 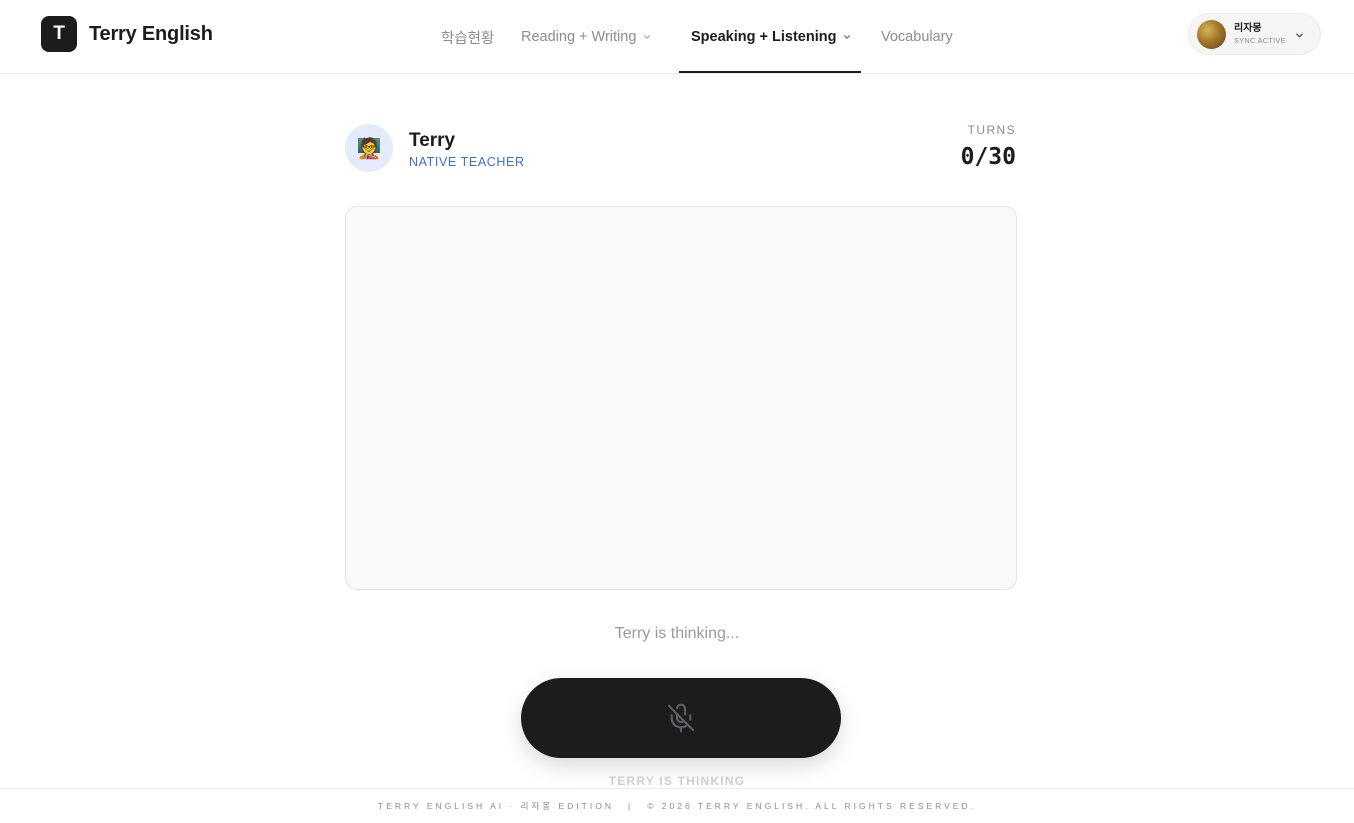 I want to click on sync-status: SYNC ACTIVE, so click(x=1260, y=40).